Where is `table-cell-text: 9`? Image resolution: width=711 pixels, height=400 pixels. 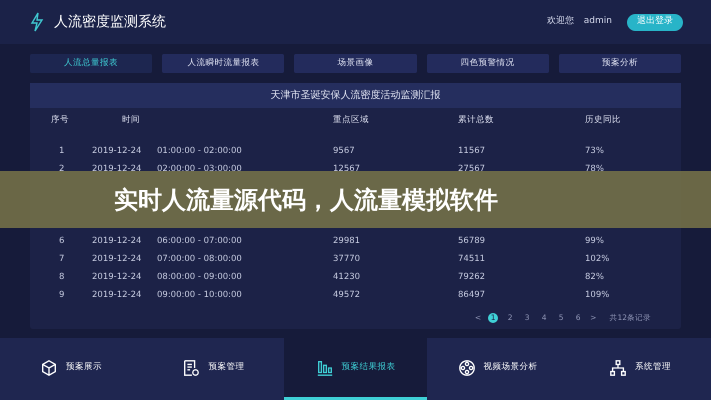
table-cell-text: 9 is located at coordinates (62, 295).